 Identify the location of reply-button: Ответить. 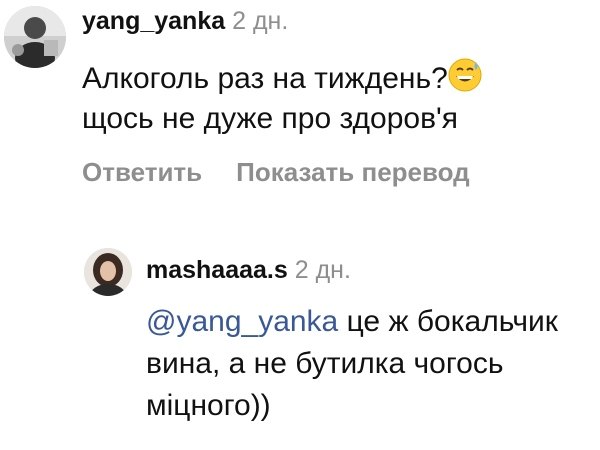
(142, 172).